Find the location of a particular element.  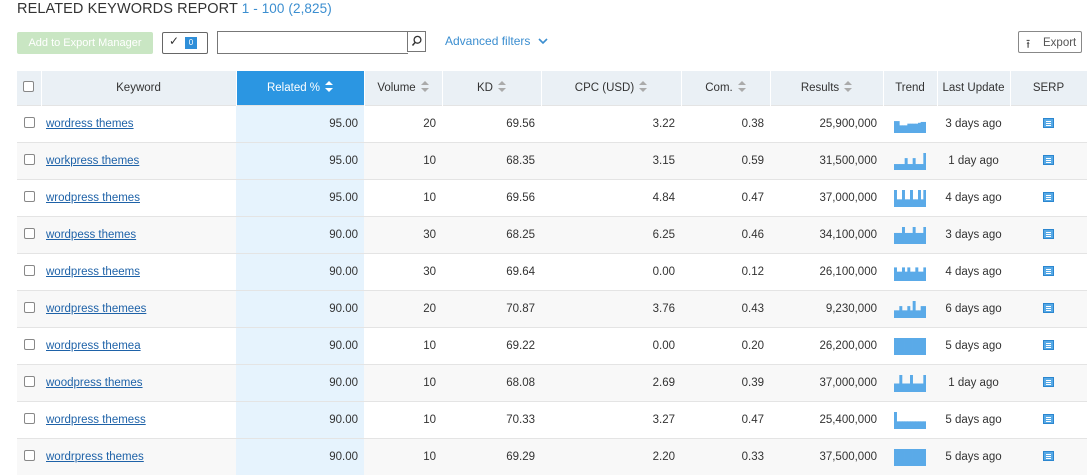

keyword-link: wrodpress themes is located at coordinates (90, 198).